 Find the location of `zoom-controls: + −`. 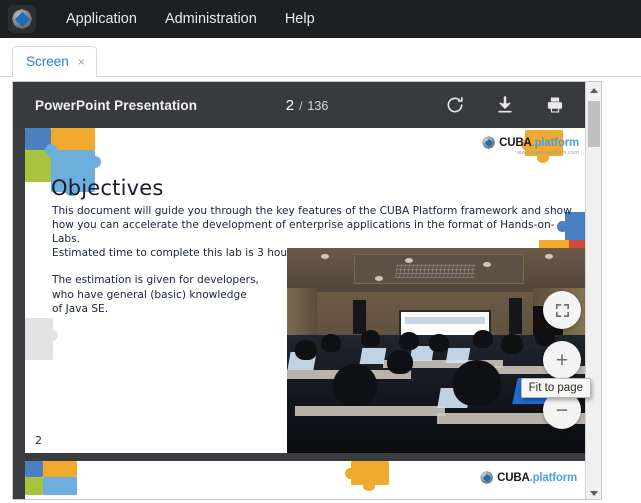

zoom-controls: + − is located at coordinates (562, 360).